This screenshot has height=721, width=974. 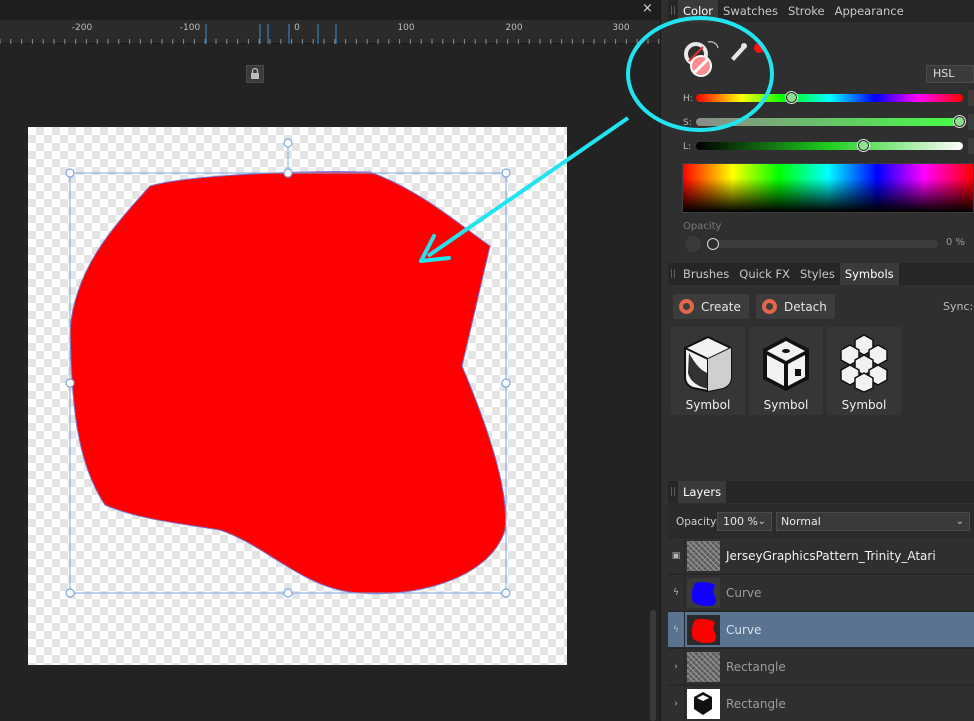 What do you see at coordinates (687, 123) in the screenshot?
I see `saturation-label: S:` at bounding box center [687, 123].